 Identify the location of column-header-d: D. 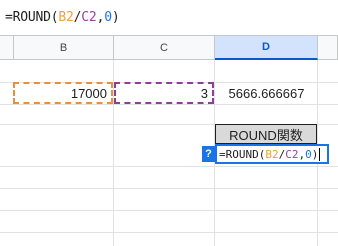
(266, 48).